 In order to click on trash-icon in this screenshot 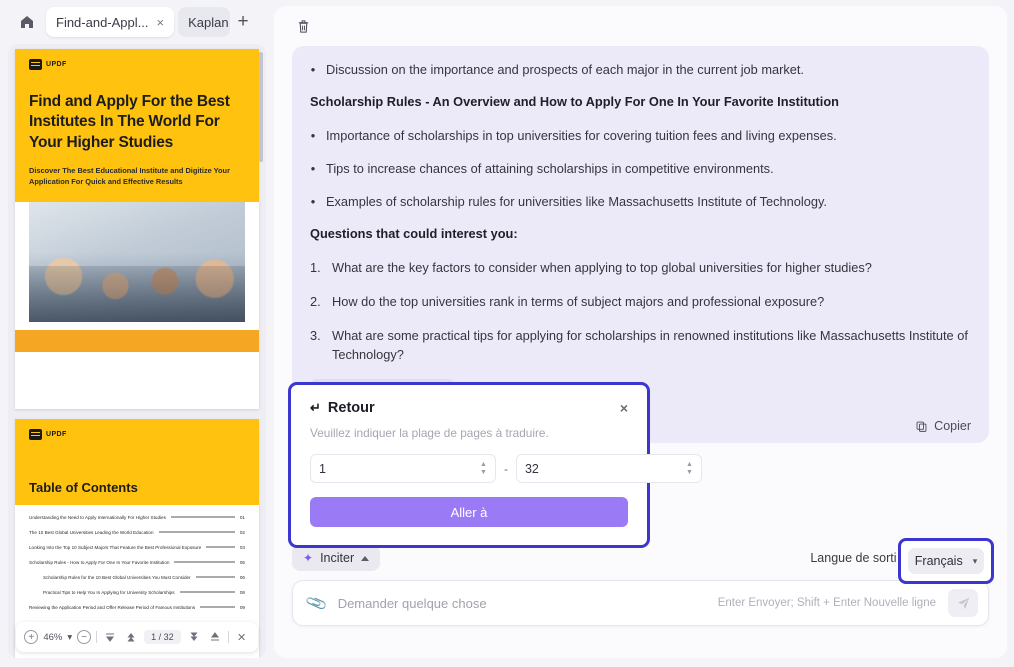, I will do `click(303, 26)`.